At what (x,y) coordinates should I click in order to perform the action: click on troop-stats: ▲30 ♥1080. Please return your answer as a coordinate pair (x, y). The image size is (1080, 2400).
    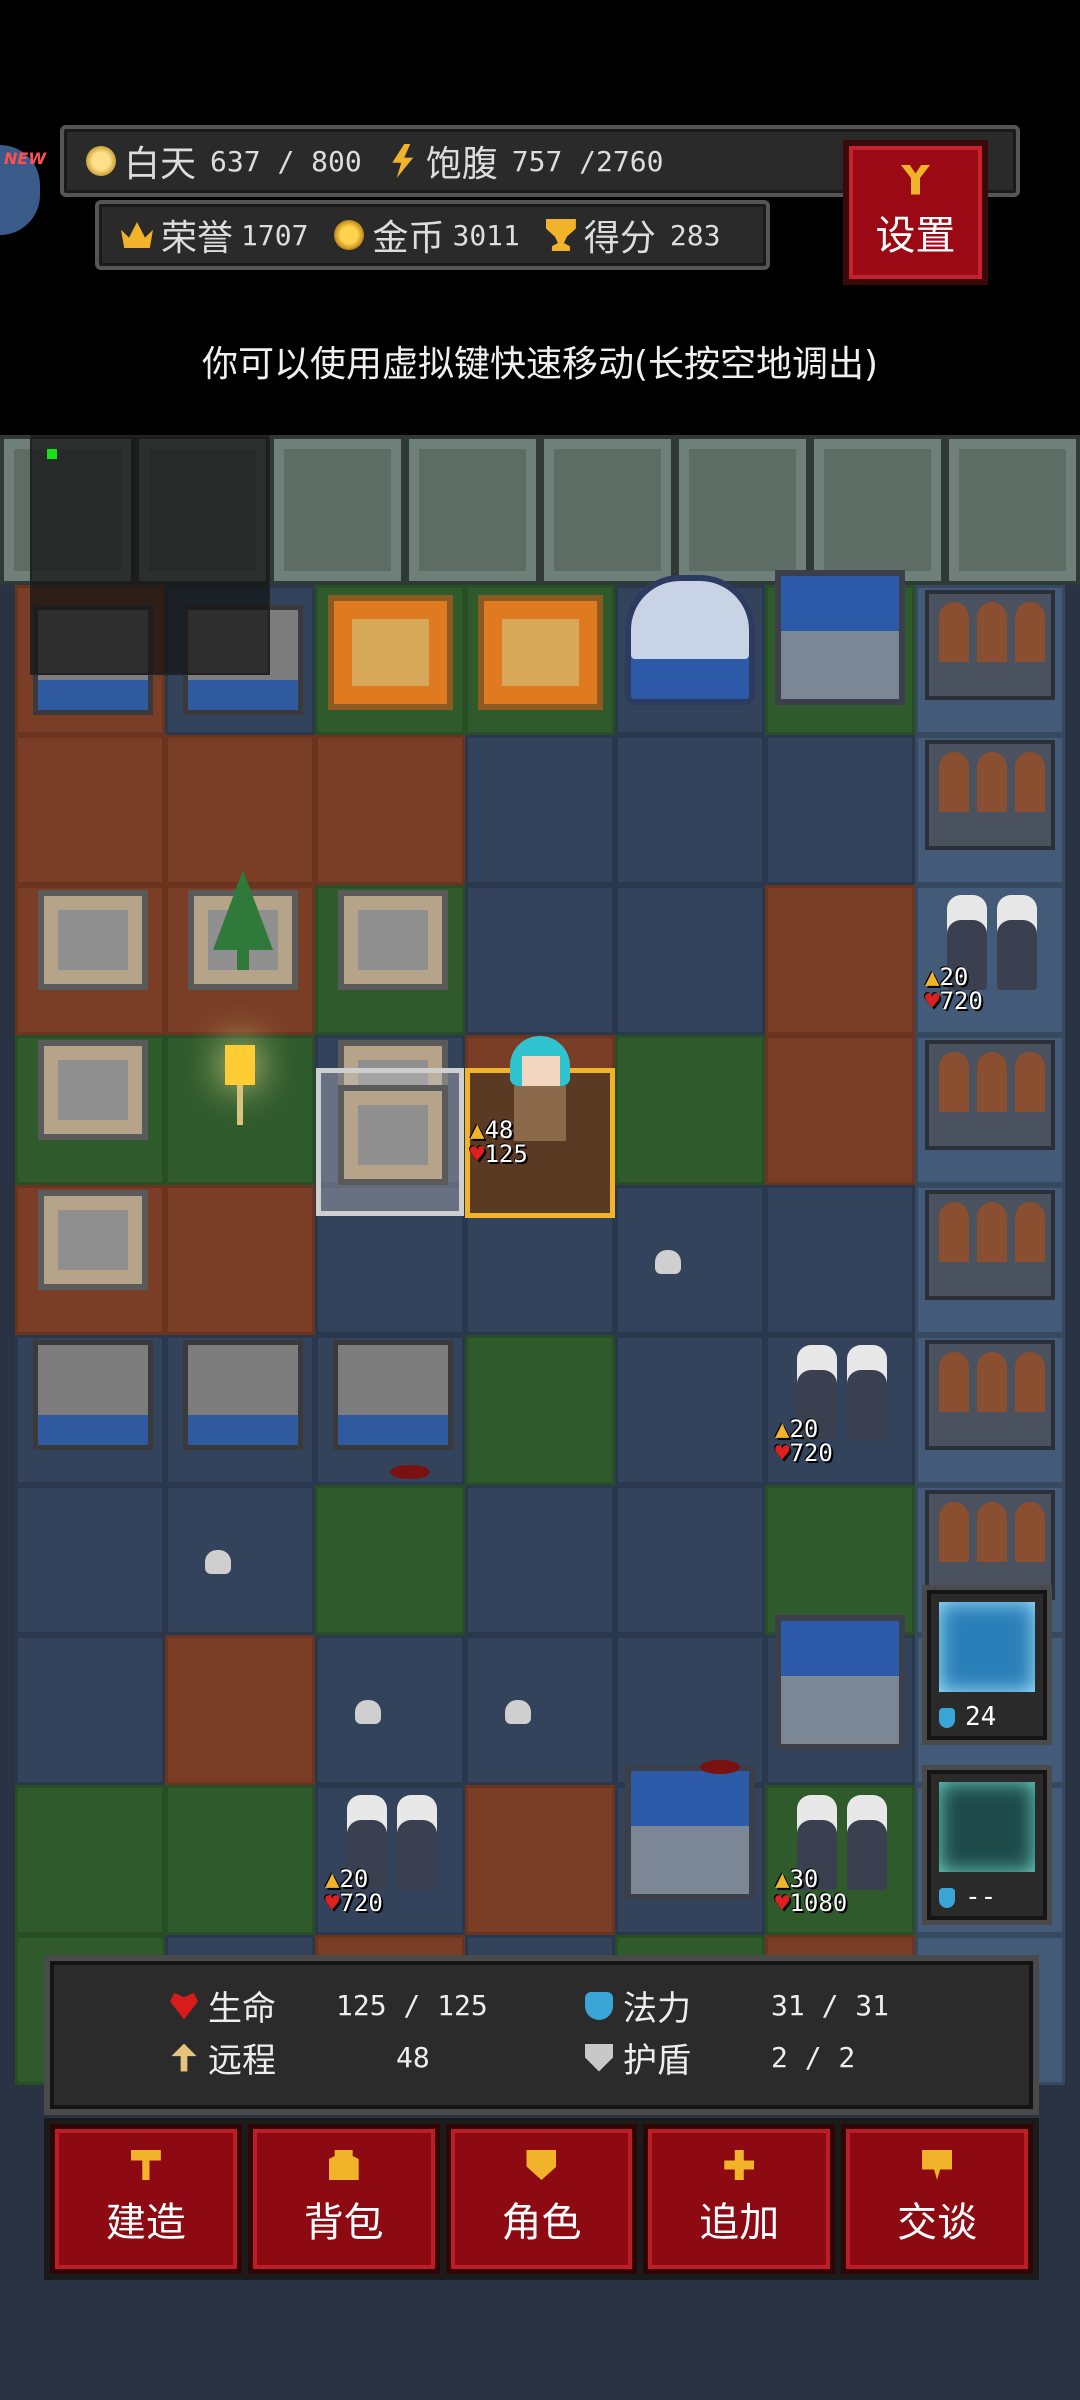
    Looking at the image, I should click on (811, 1891).